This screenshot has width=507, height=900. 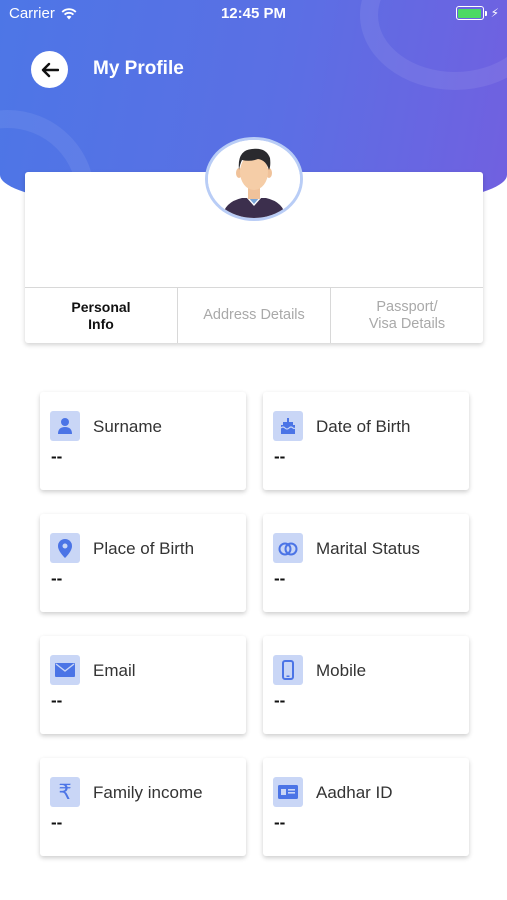 What do you see at coordinates (494, 13) in the screenshot?
I see `charging-bolt-icon: ⚡` at bounding box center [494, 13].